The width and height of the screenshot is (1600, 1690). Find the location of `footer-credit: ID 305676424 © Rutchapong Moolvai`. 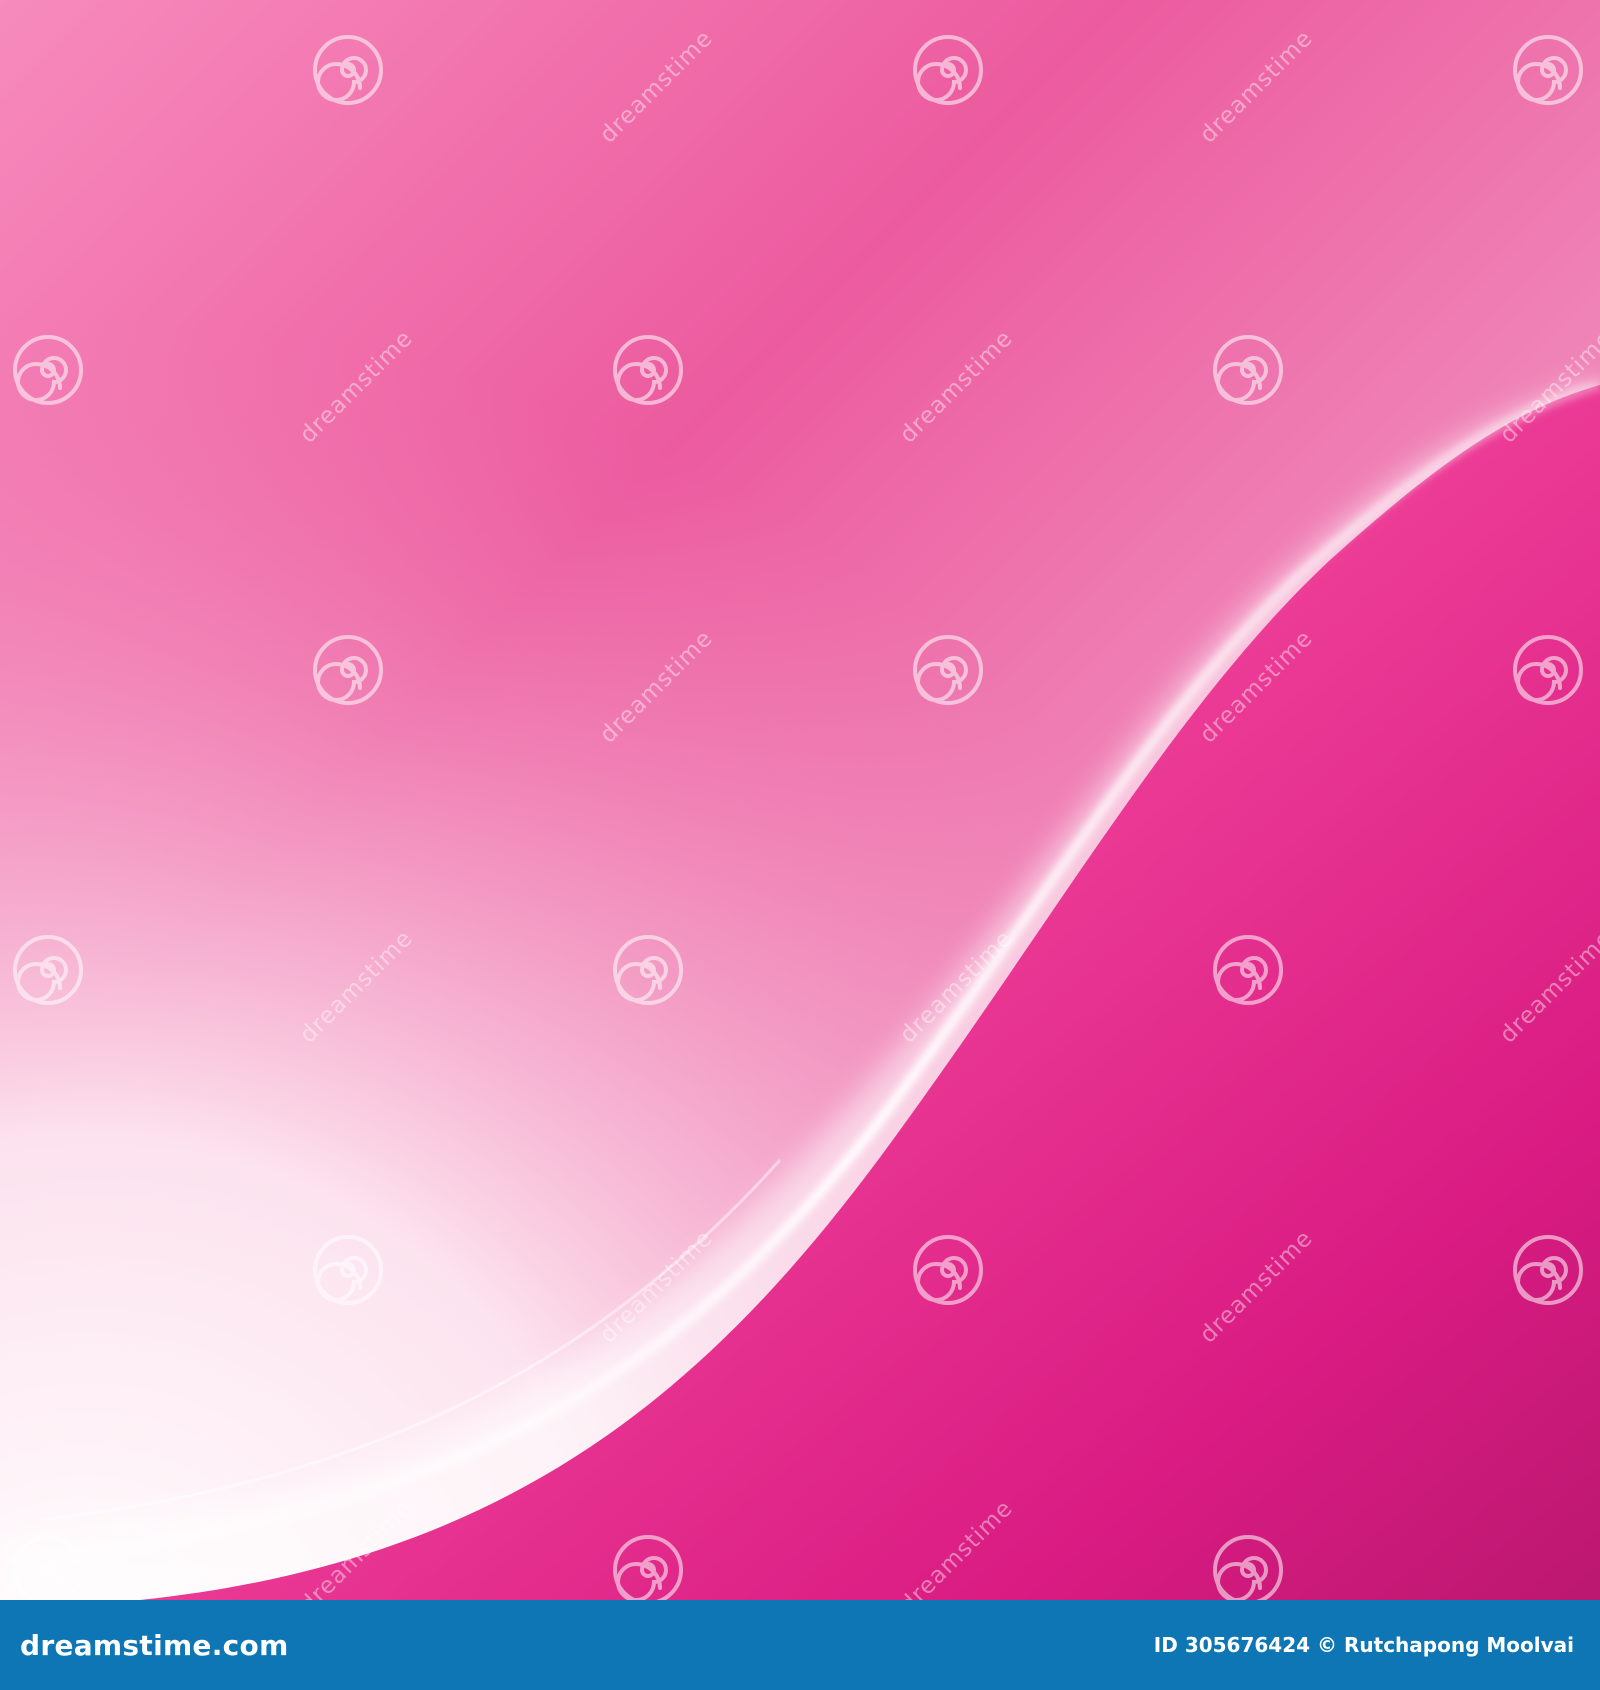

footer-credit: ID 305676424 © Rutchapong Moolvai is located at coordinates (1364, 1645).